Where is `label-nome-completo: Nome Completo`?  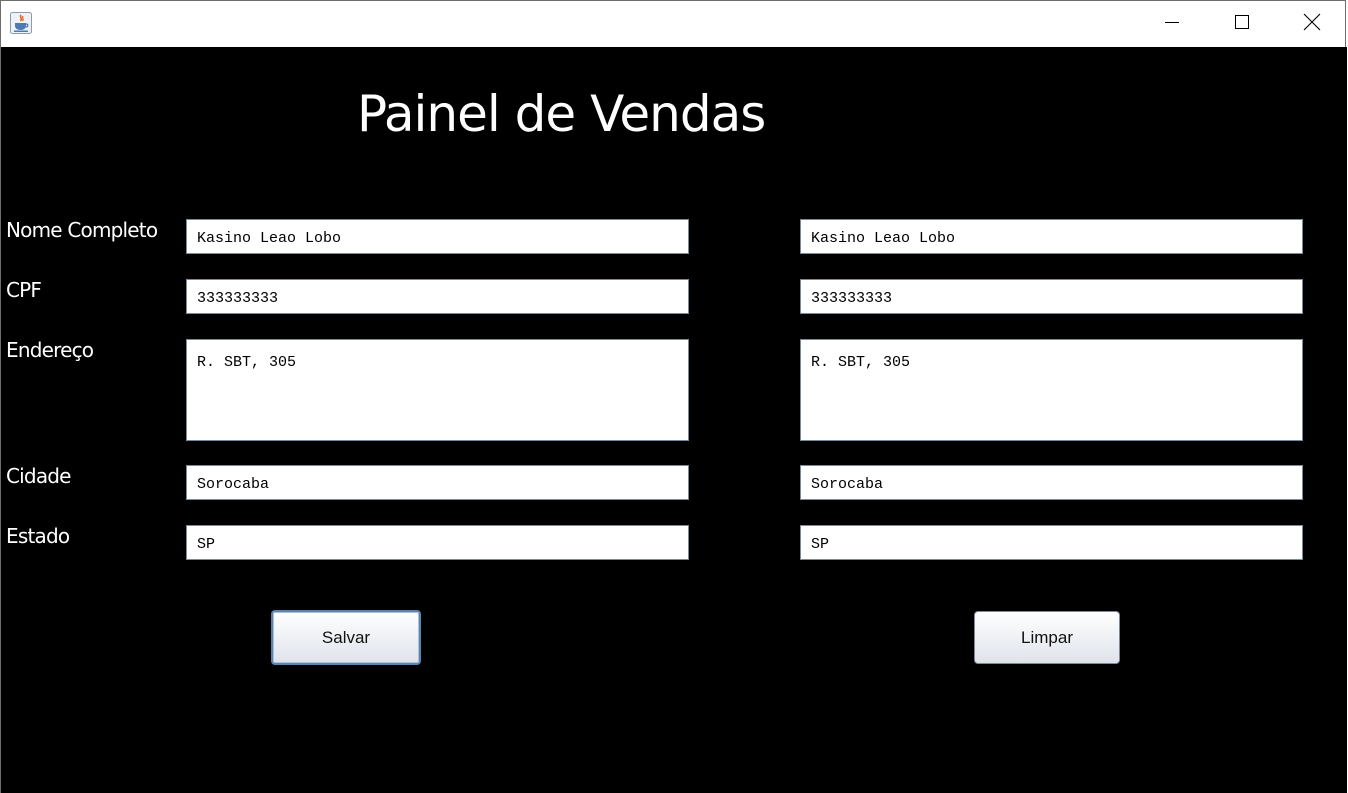
label-nome-completo: Nome Completo is located at coordinates (82, 230).